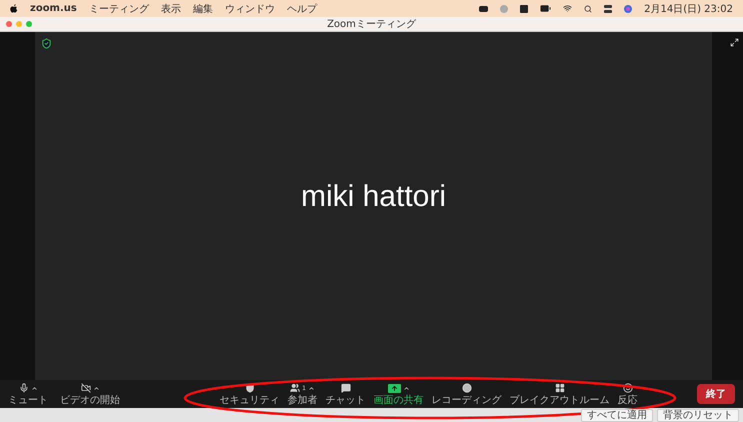 Image resolution: width=743 pixels, height=422 pixels. Describe the element at coordinates (90, 394) in the screenshot. I see `toolbar-button: ビデオの開始` at that location.